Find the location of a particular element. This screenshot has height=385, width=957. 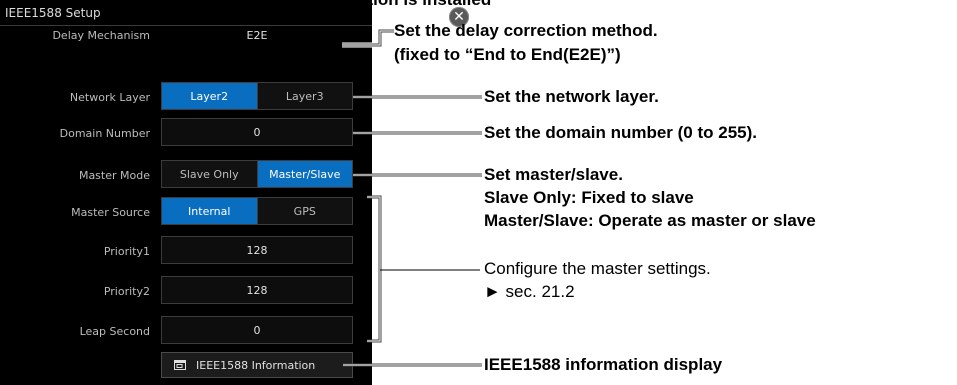

annotation-domain-number: Set the domain number (0 to 255). is located at coordinates (620, 132).